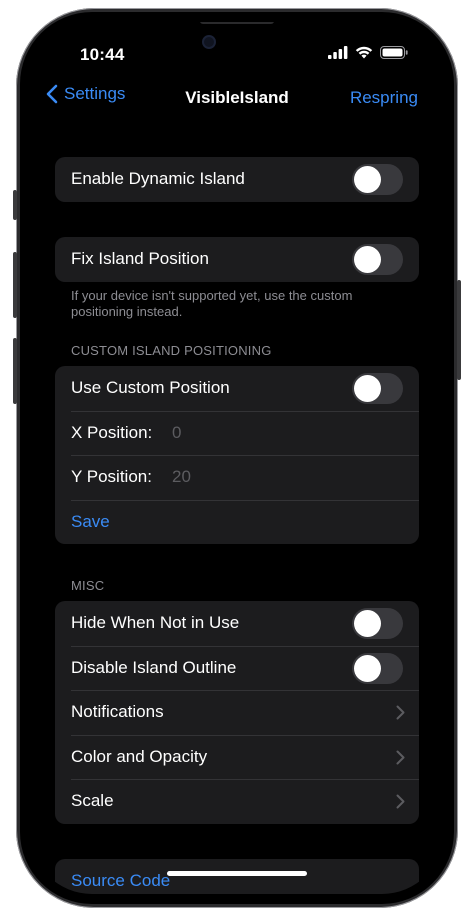 Image resolution: width=474 pixels, height=914 pixels. What do you see at coordinates (140, 259) in the screenshot?
I see `fix-island-position-label: Fix Island Position` at bounding box center [140, 259].